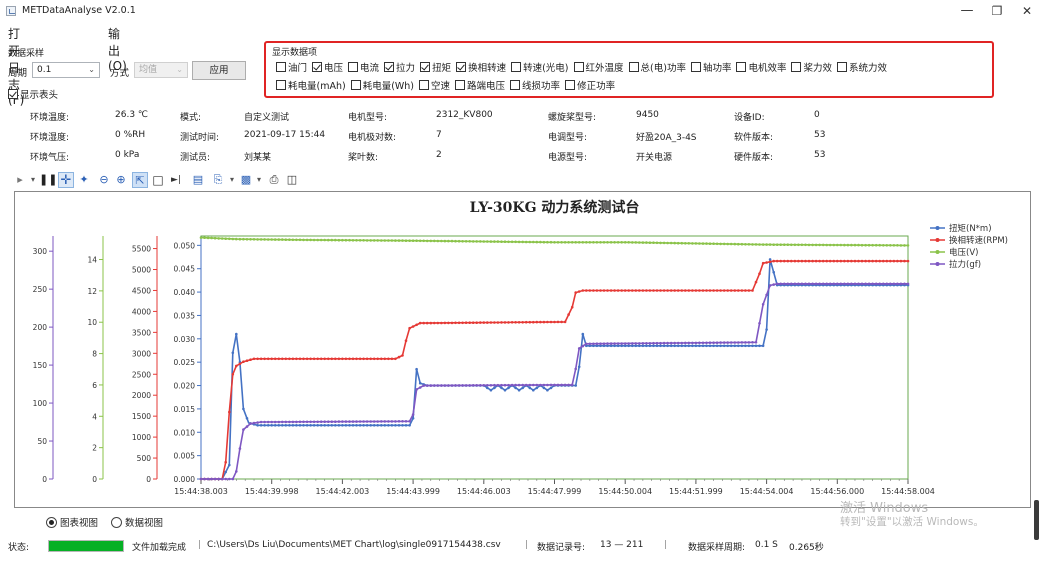 The image size is (1047, 561). What do you see at coordinates (50, 138) in the screenshot?
I see `env-humidity-label: 环境湿度:` at bounding box center [50, 138].